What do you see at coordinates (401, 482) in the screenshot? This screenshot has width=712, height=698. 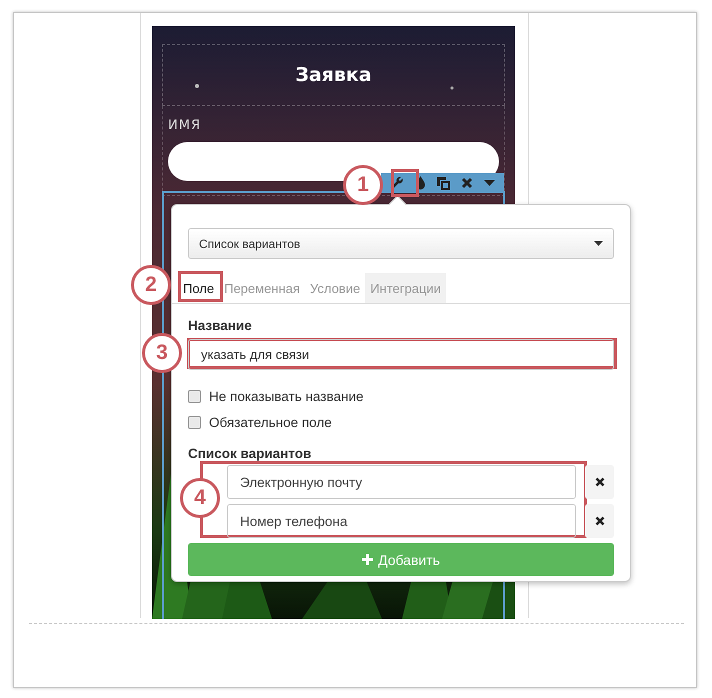 I see `option-field: Электронную почту` at bounding box center [401, 482].